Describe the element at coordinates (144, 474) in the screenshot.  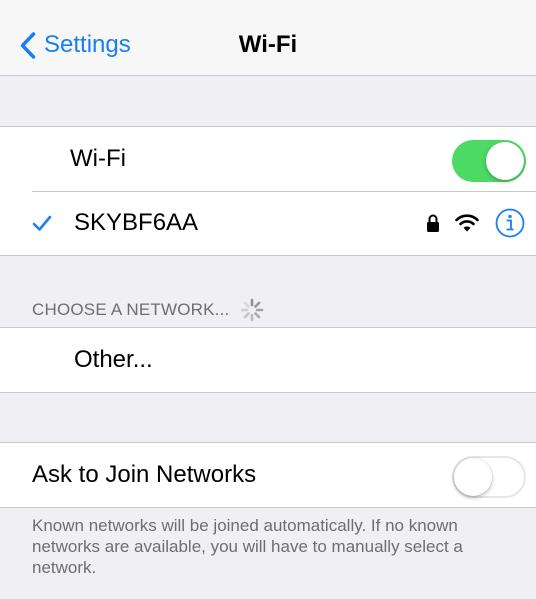
I see `ask-to-join-label: Ask to Join Networks` at that location.